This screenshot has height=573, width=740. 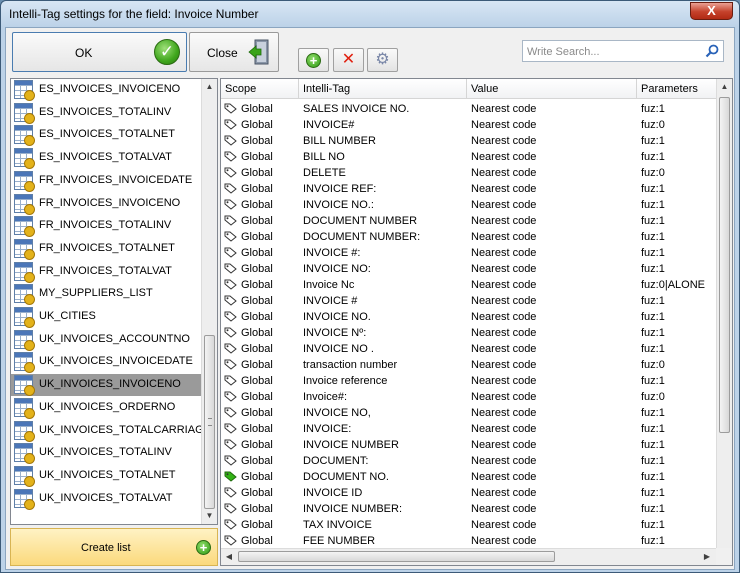 What do you see at coordinates (99, 52) in the screenshot?
I see `ok-button: OK ✓` at bounding box center [99, 52].